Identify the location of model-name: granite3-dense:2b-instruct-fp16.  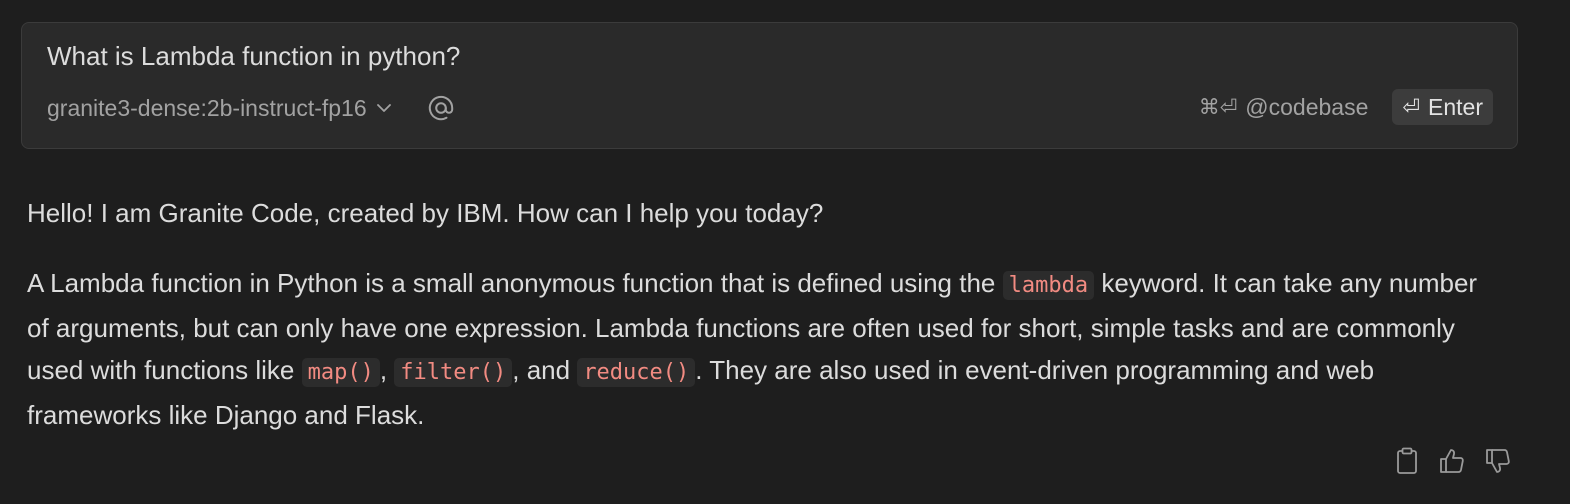
(207, 107).